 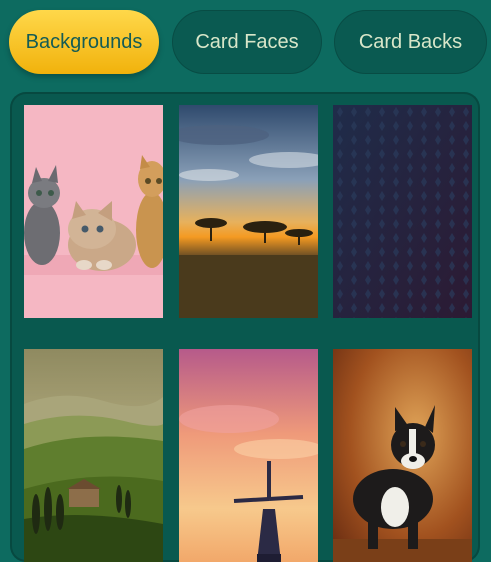 I want to click on background-thumbnail-dog, so click(x=402, y=455).